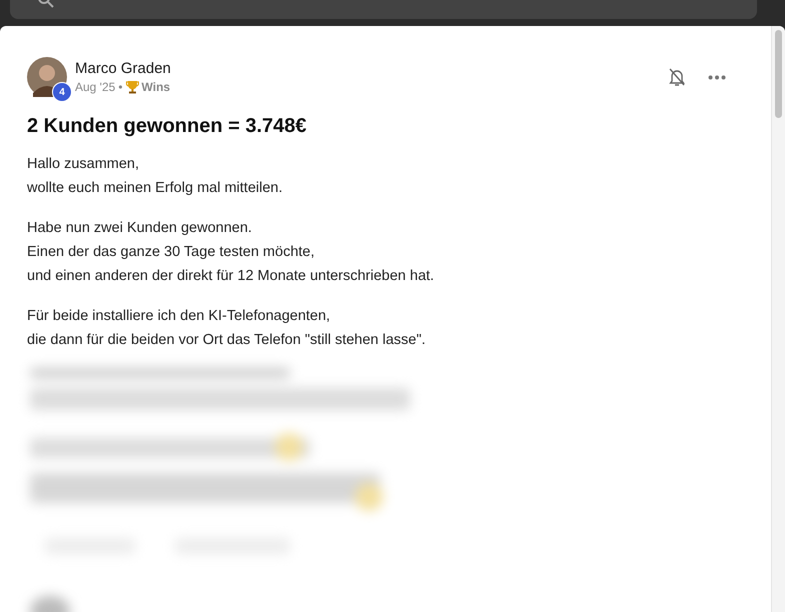  What do you see at coordinates (62, 92) in the screenshot?
I see `level-badge: 4` at bounding box center [62, 92].